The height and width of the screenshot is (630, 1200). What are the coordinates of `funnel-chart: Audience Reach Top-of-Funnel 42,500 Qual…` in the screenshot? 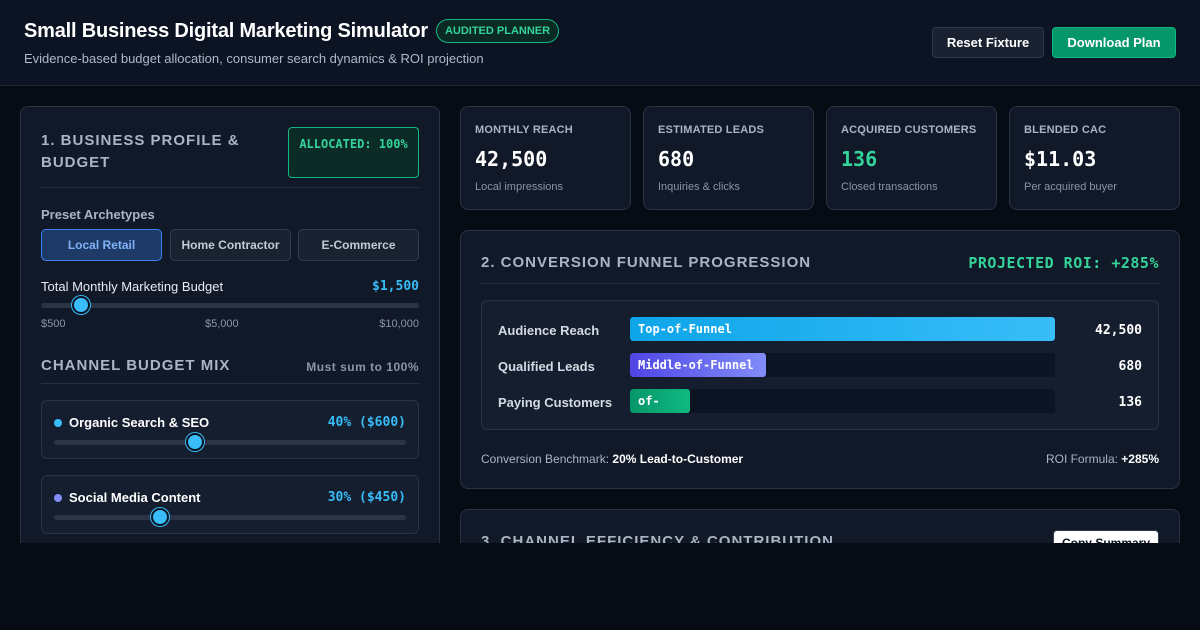 It's located at (820, 365).